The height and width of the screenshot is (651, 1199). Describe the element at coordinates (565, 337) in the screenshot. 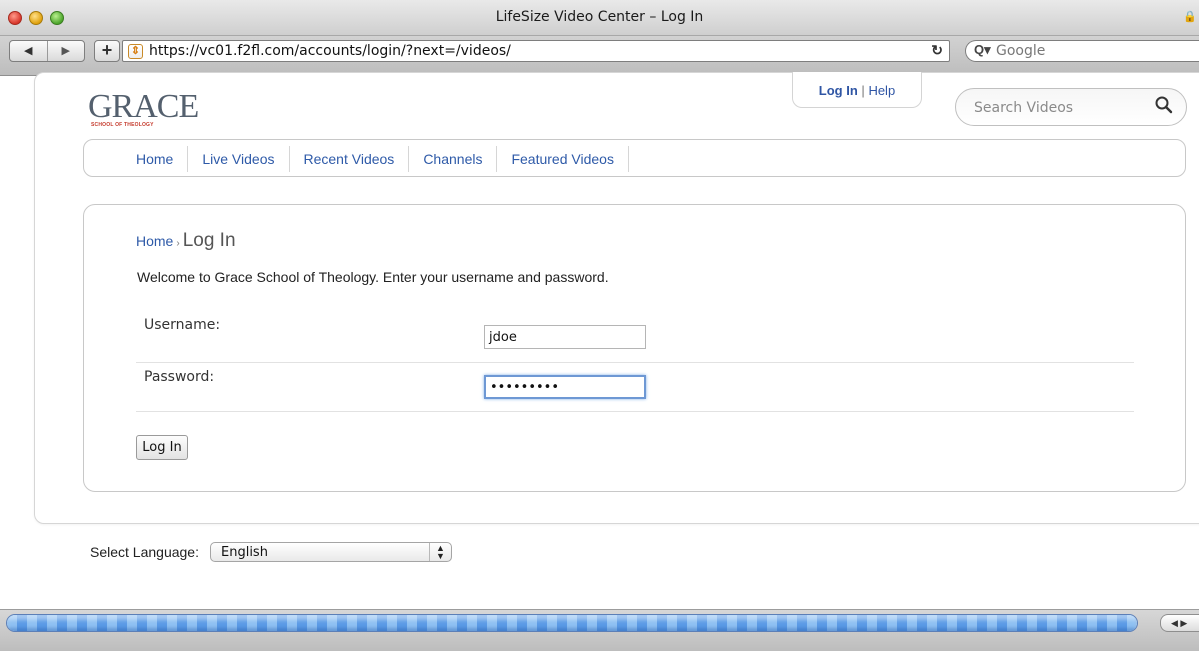

I see `username-field: jdoe` at that location.